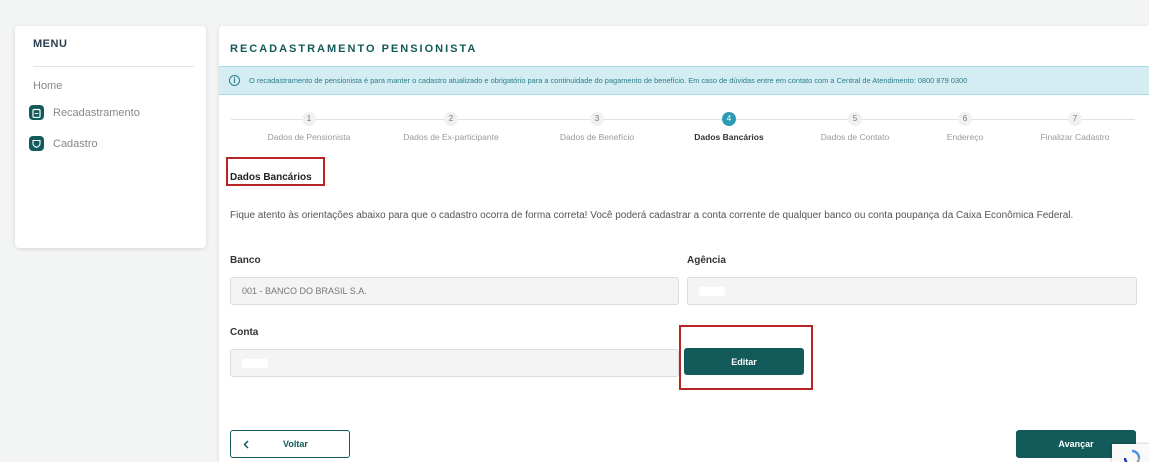  Describe the element at coordinates (309, 119) in the screenshot. I see `step-number: 1` at that location.